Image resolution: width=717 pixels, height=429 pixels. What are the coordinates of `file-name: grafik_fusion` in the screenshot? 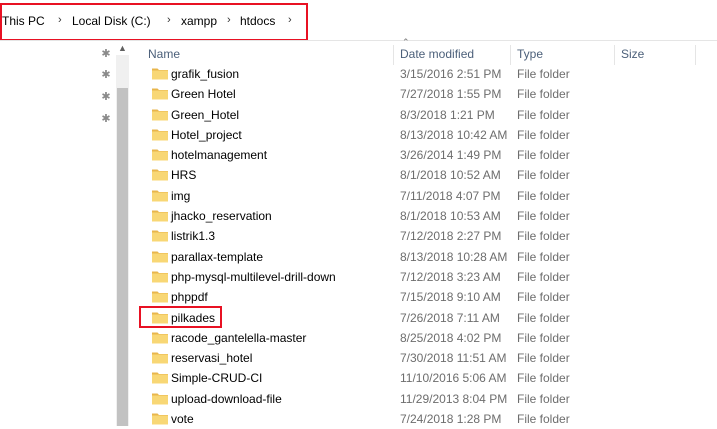 It's located at (205, 74).